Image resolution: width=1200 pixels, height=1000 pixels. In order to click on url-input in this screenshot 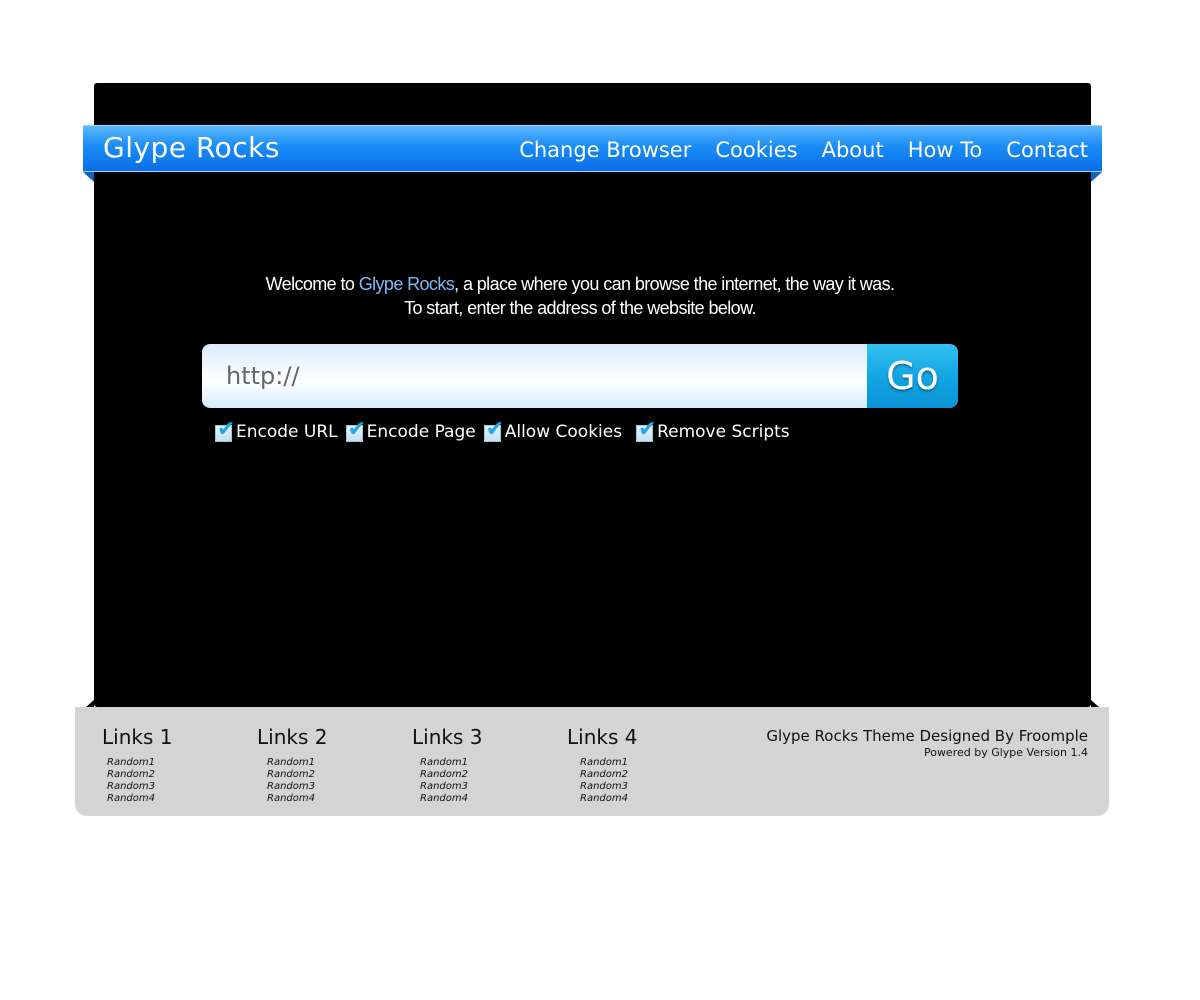, I will do `click(534, 376)`.